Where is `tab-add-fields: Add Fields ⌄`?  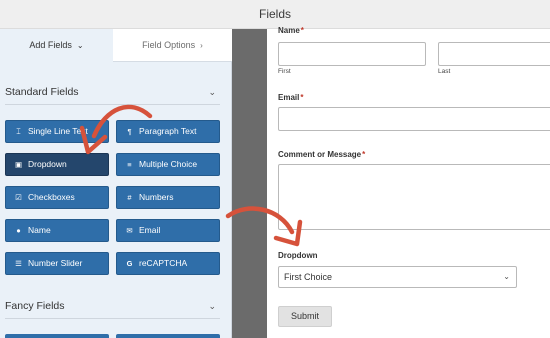 tab-add-fields: Add Fields ⌄ is located at coordinates (56, 45).